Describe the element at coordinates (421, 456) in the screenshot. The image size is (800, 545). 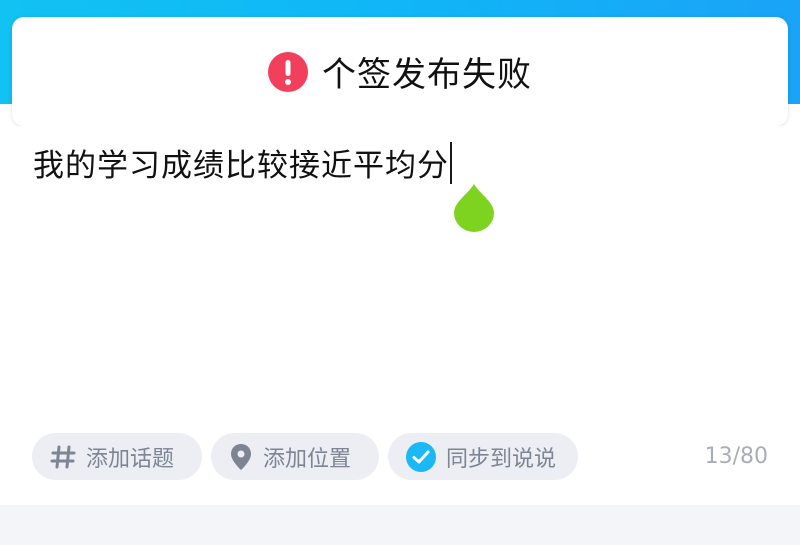
I see `check-circle-icon` at that location.